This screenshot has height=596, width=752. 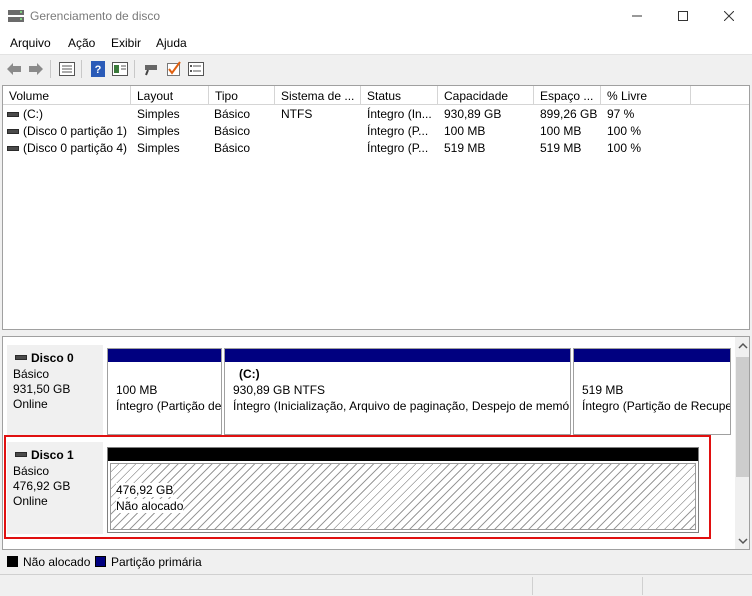 I want to click on properties-button, so click(x=120, y=69).